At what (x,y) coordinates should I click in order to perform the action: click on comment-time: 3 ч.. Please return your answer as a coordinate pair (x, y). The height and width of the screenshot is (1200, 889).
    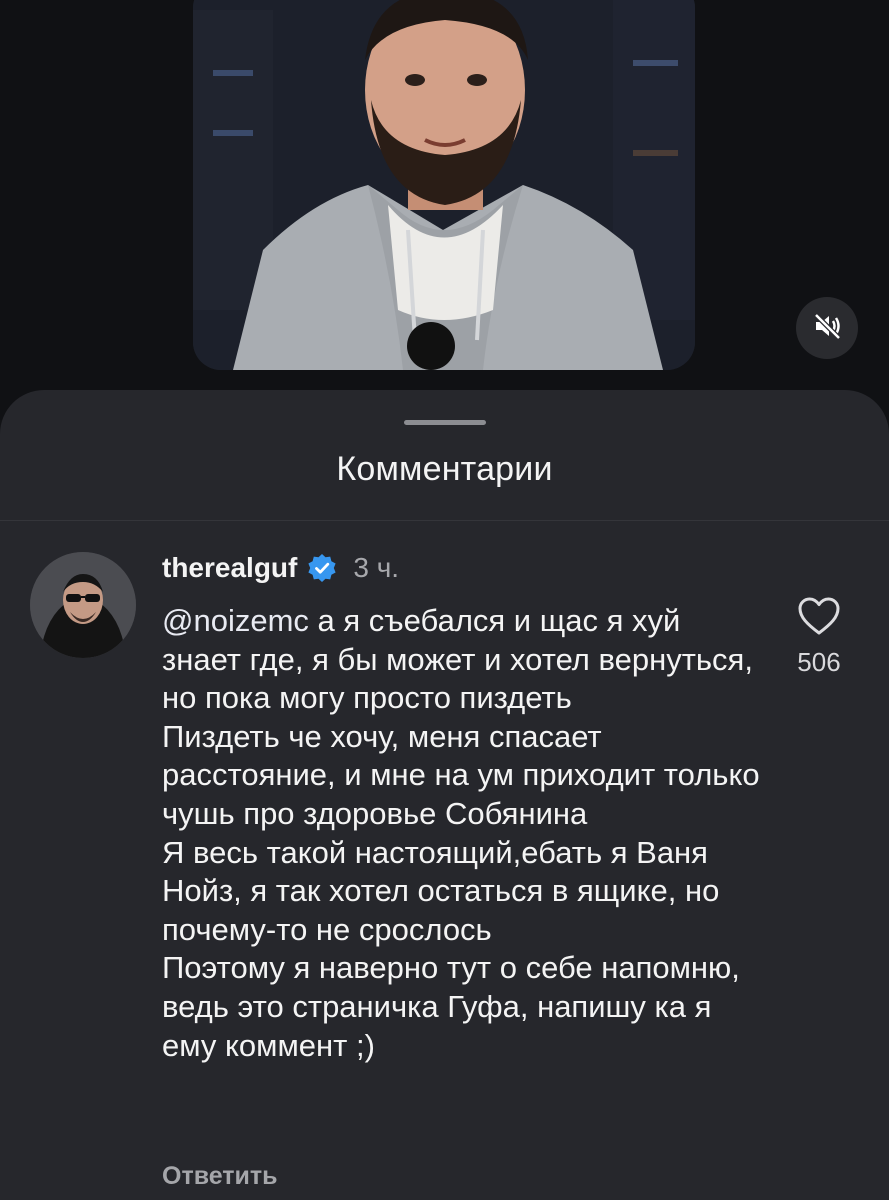
    Looking at the image, I should click on (376, 567).